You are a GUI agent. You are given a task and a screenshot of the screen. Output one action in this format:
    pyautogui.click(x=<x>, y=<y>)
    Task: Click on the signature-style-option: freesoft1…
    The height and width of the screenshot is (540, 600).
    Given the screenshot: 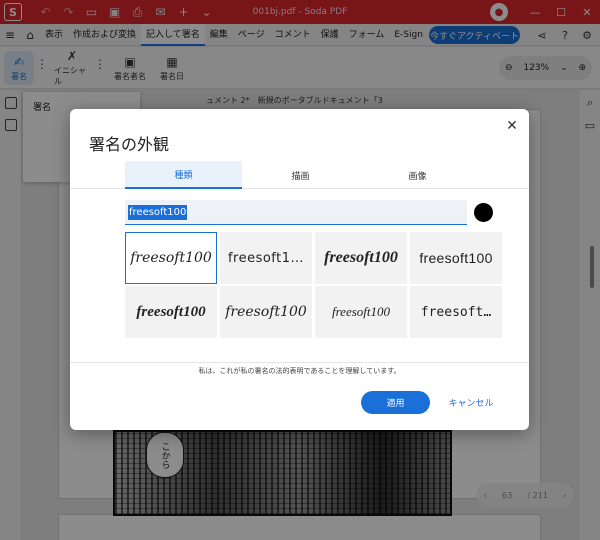 What is the action you would take?
    pyautogui.click(x=266, y=258)
    